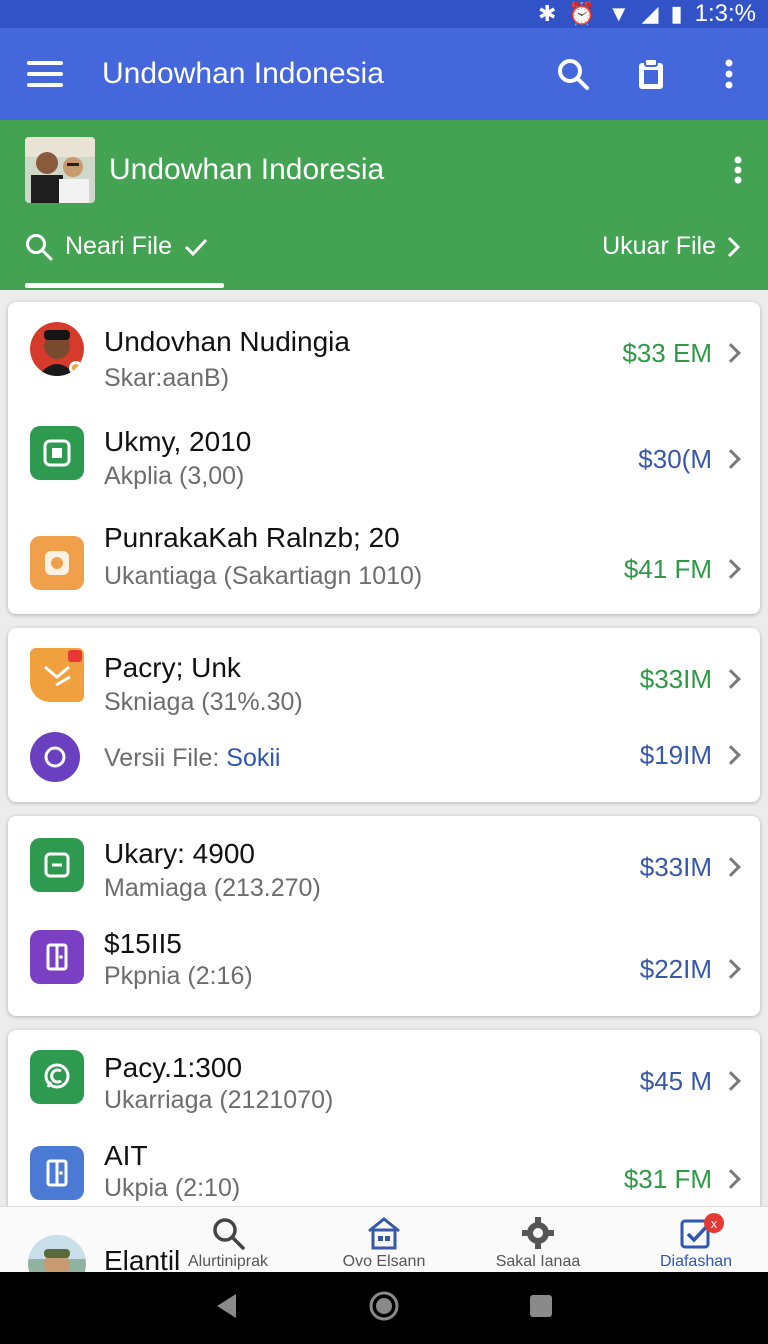 Image resolution: width=768 pixels, height=1344 pixels. I want to click on item-amount: $31 FM, so click(667, 1179).